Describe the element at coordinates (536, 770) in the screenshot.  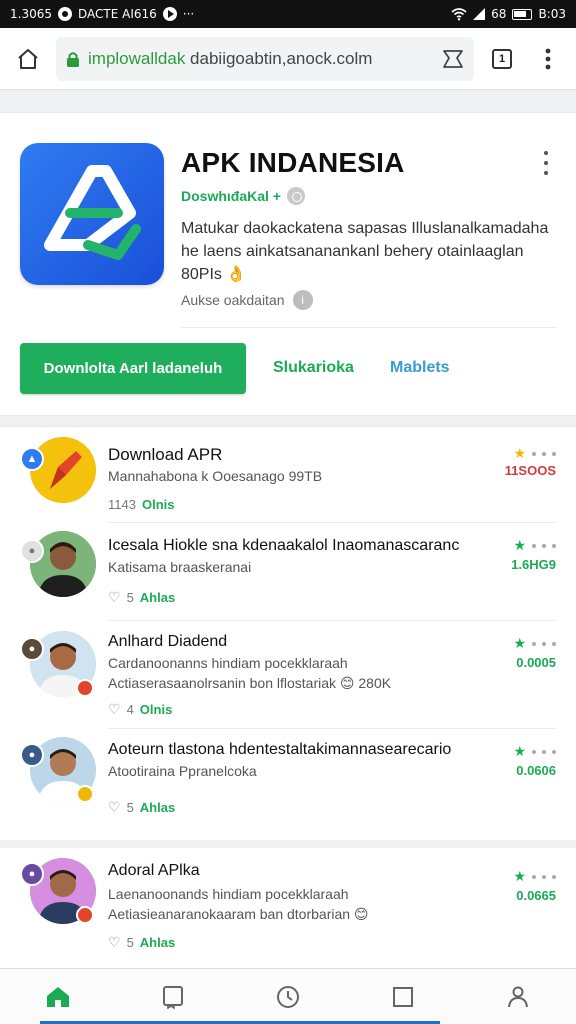
I see `item-value: 0.0606` at that location.